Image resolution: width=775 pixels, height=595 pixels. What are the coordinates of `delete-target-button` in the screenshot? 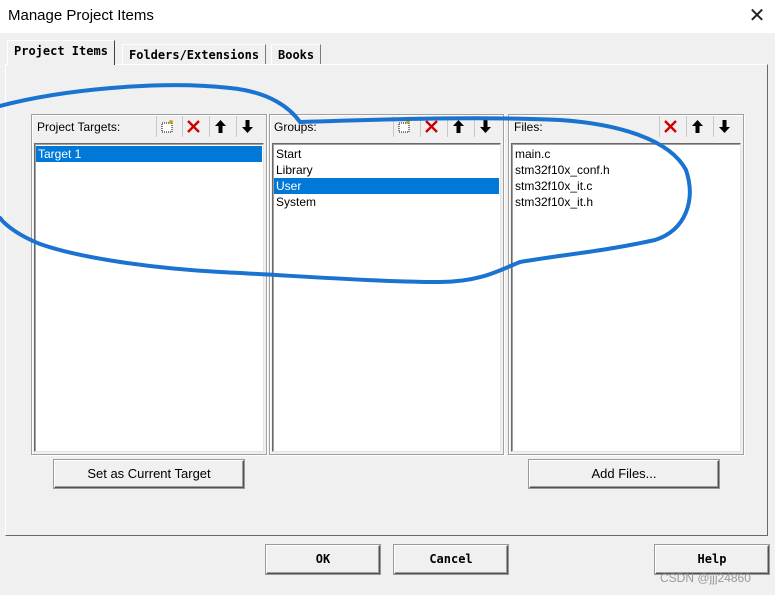 It's located at (192, 126).